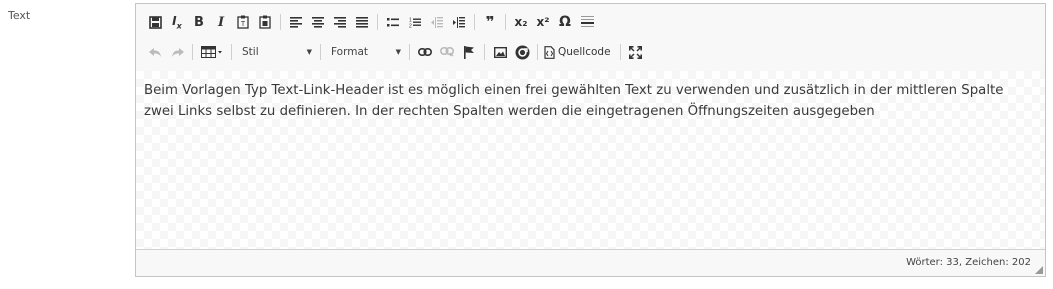  I want to click on paste-word-icon, so click(265, 22).